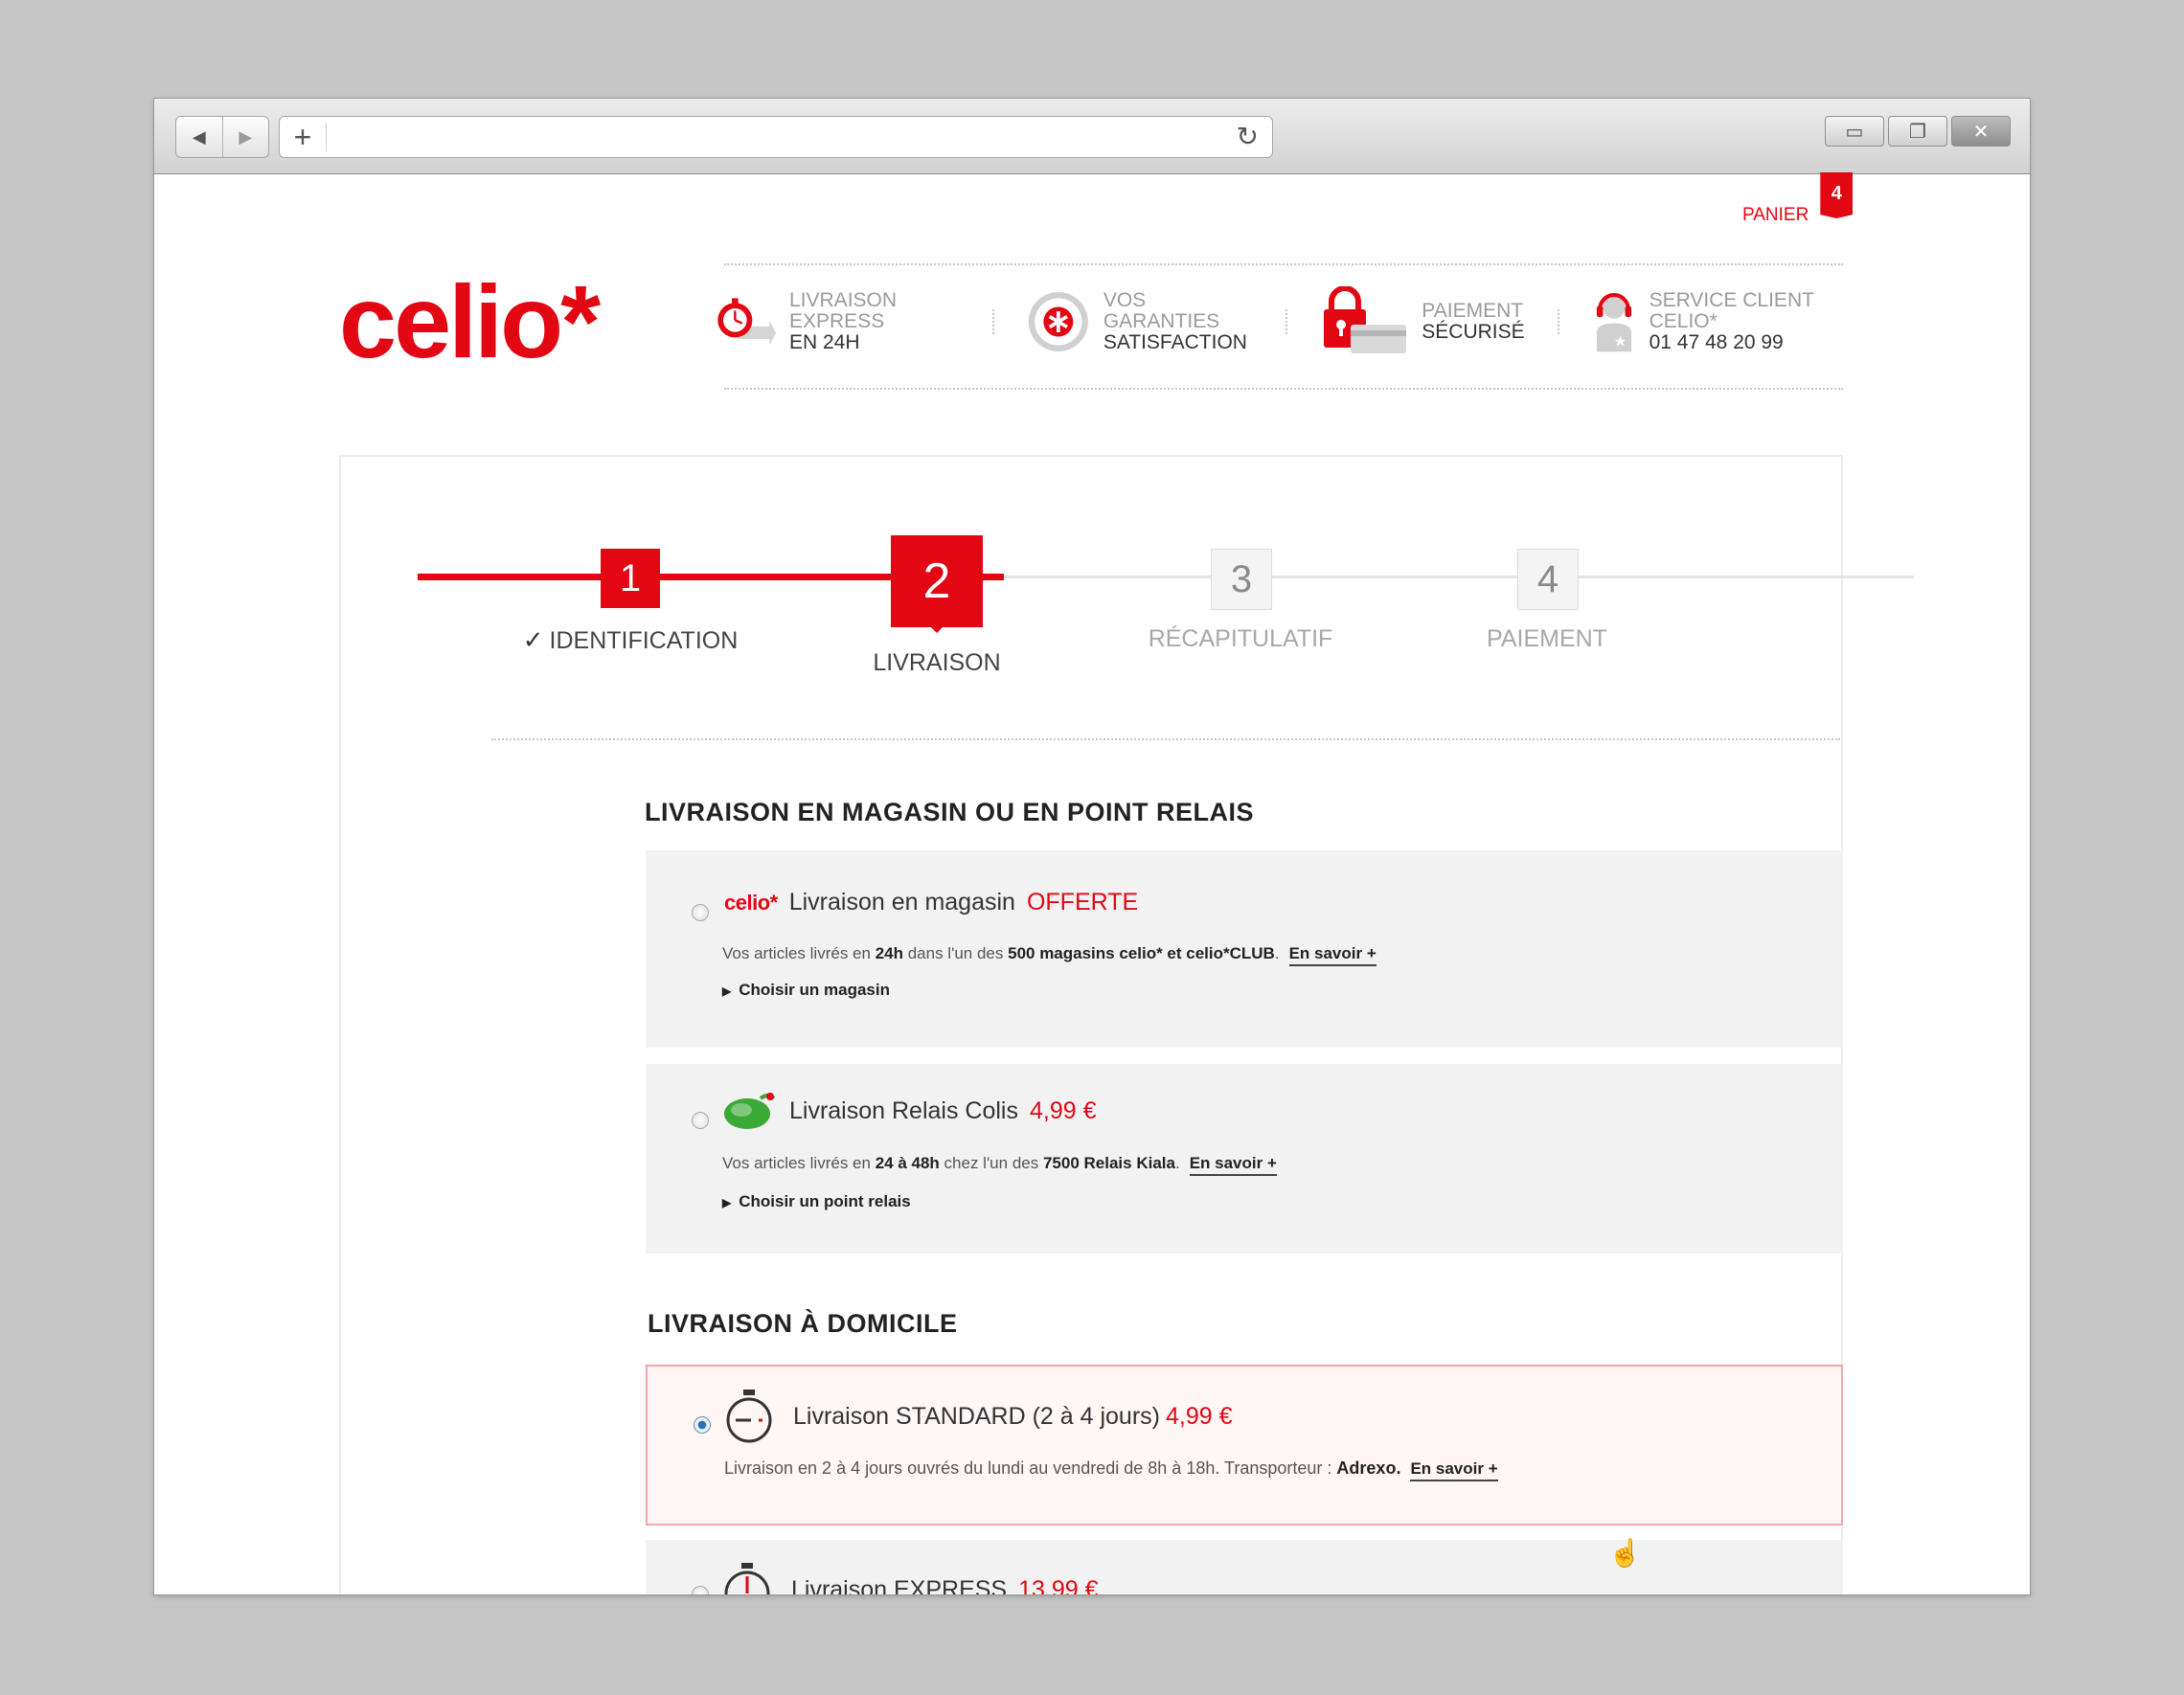  Describe the element at coordinates (814, 990) in the screenshot. I see `choose-store-label: Choisir un magasin` at that location.